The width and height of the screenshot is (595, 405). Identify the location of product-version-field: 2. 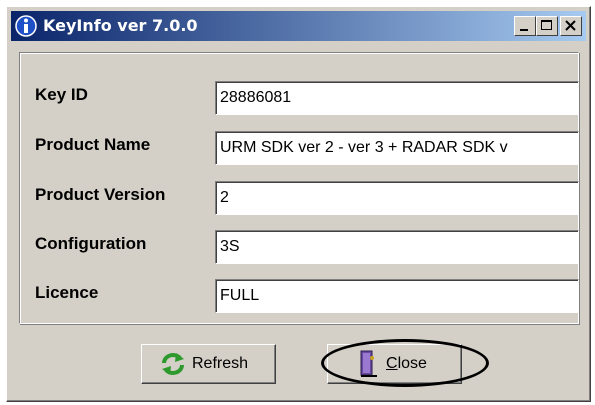
(397, 198).